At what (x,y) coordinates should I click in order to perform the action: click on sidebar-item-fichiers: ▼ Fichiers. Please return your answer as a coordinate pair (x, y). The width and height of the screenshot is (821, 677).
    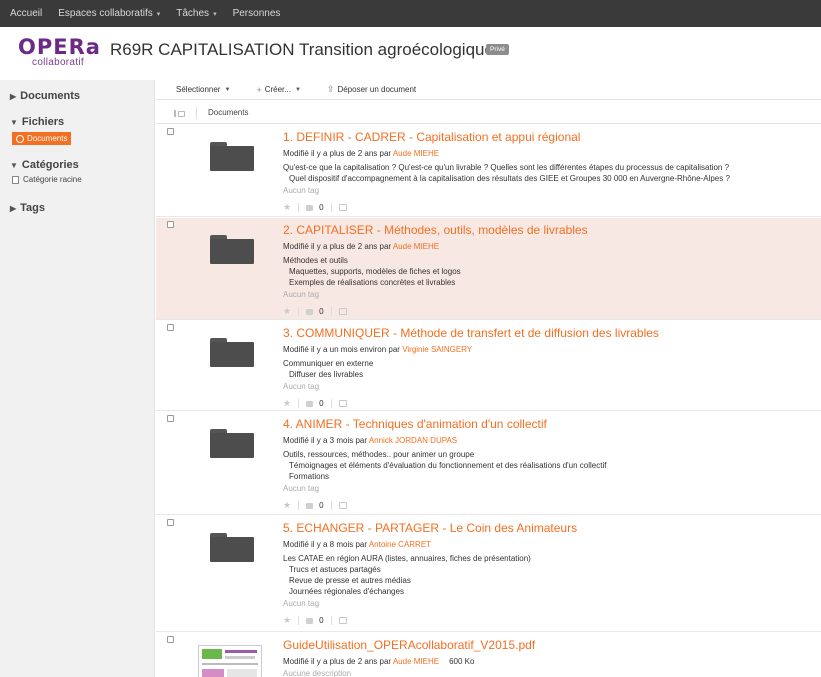
    Looking at the image, I should click on (82, 122).